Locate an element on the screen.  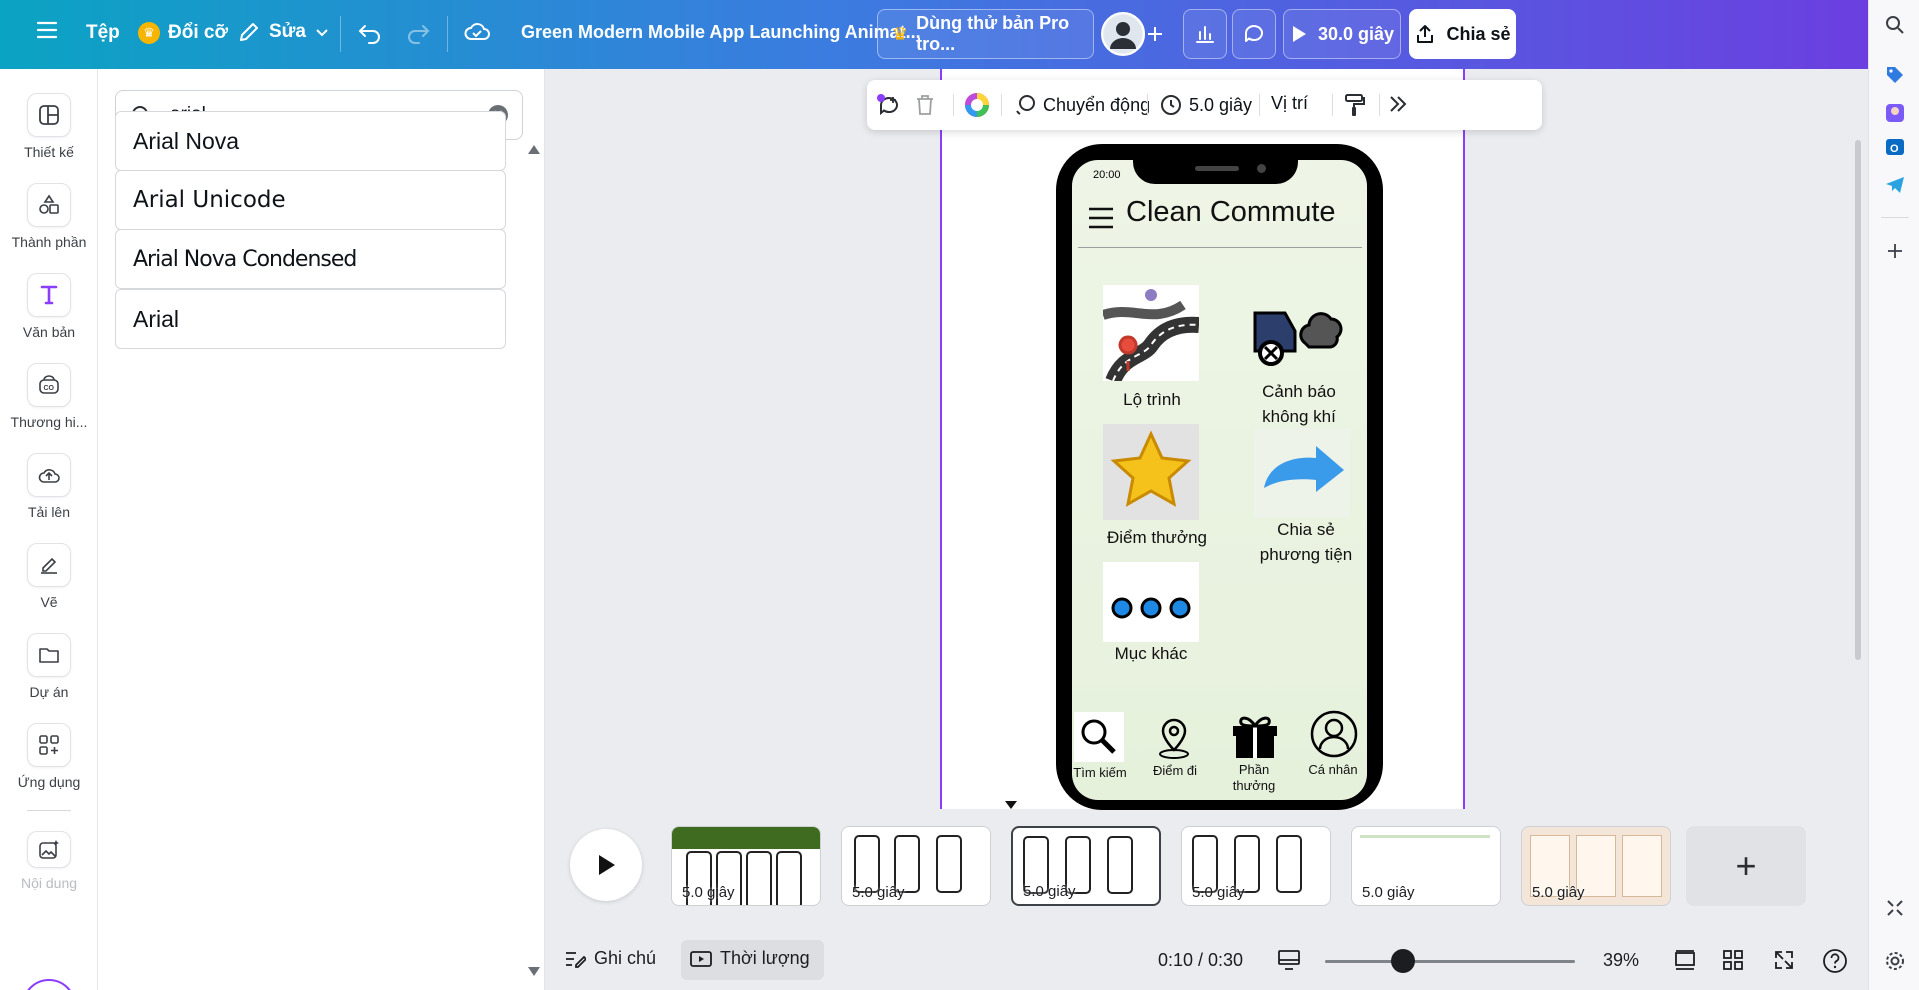
font-option: Arial Unicode is located at coordinates (310, 200).